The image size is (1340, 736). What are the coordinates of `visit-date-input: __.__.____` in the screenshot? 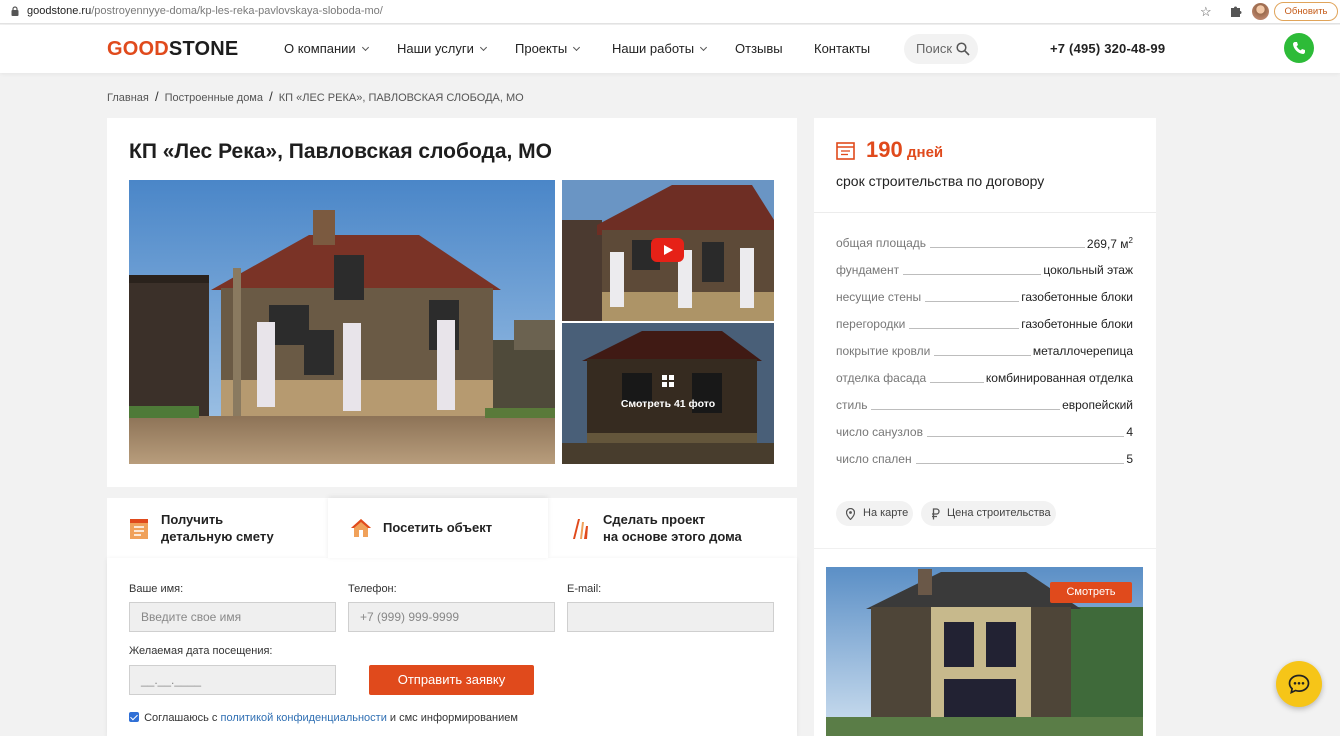 It's located at (232, 680).